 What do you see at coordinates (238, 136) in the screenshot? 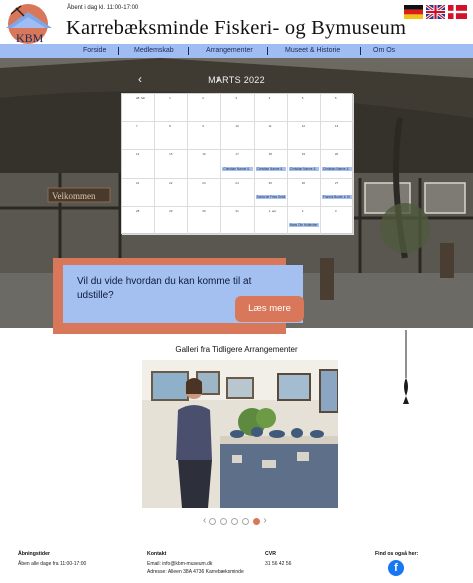
I see `calendar-day-cell: 10` at bounding box center [238, 136].